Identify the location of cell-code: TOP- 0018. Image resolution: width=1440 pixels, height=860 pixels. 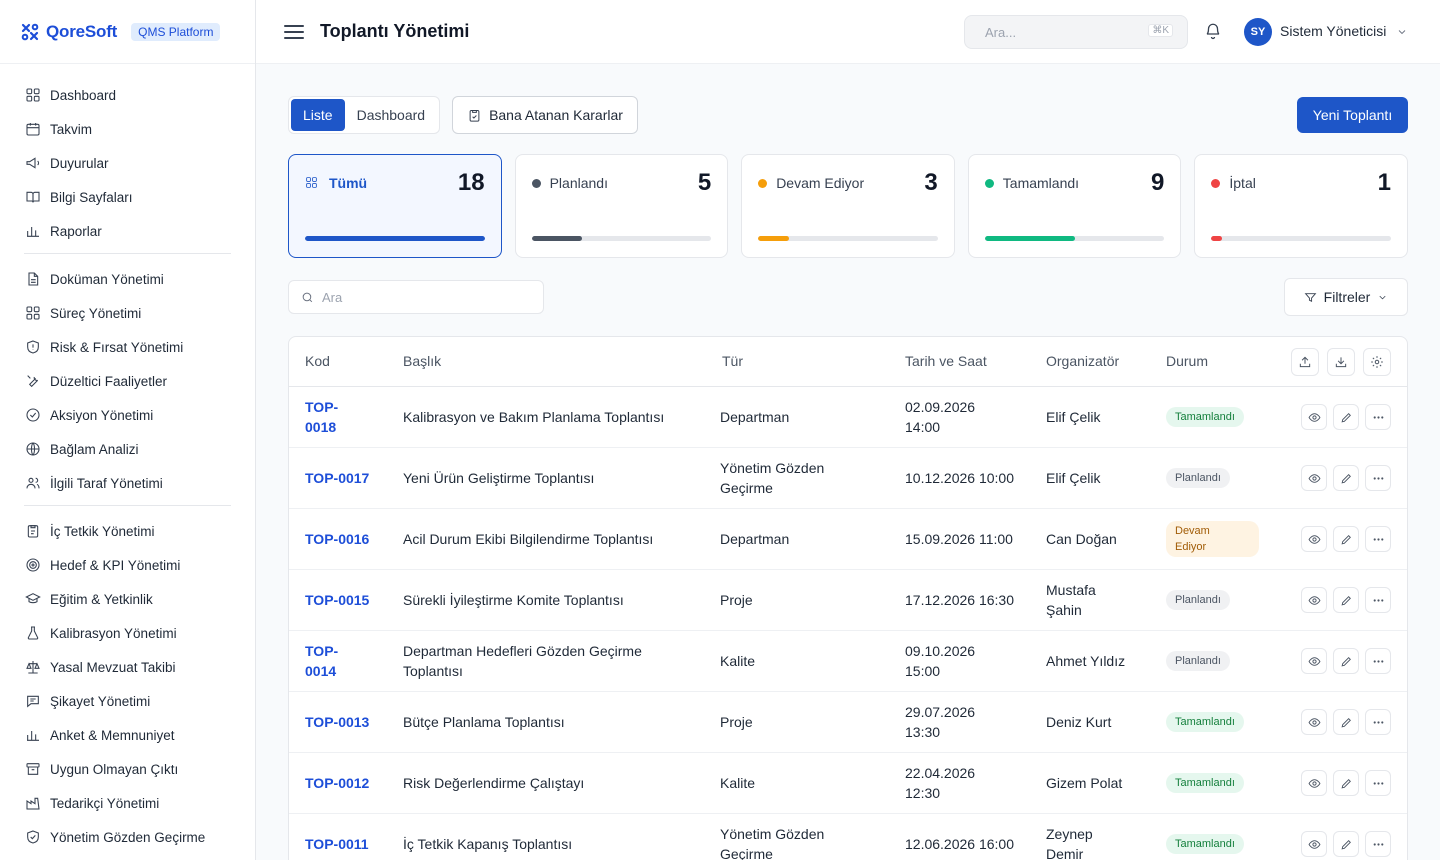
(321, 417).